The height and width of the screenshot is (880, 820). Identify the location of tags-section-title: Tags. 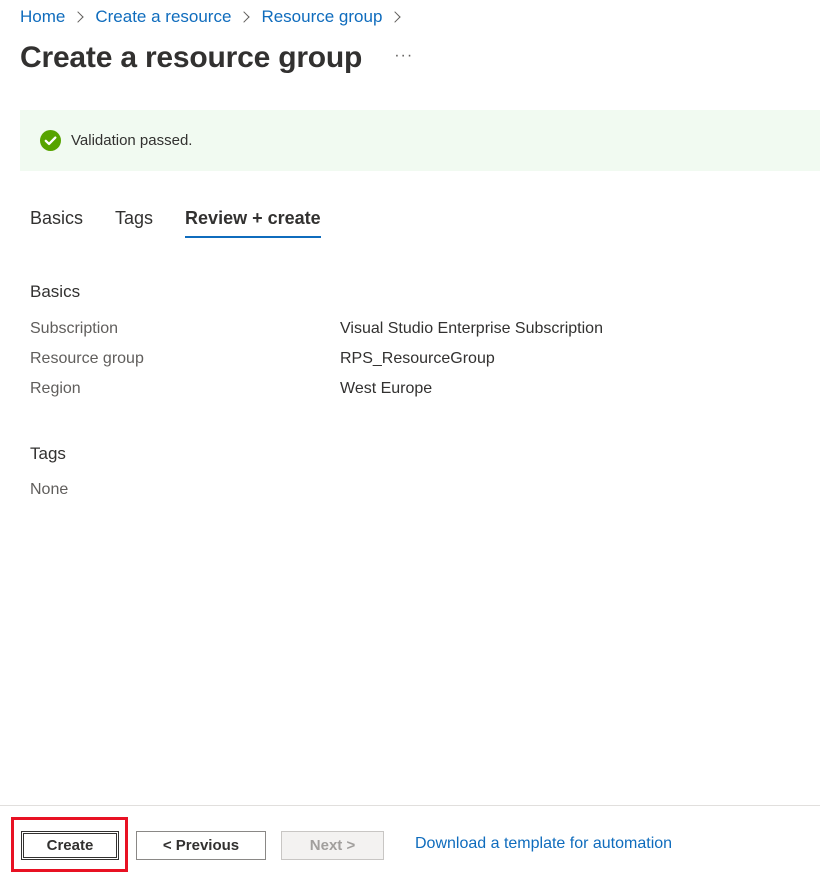
(48, 453).